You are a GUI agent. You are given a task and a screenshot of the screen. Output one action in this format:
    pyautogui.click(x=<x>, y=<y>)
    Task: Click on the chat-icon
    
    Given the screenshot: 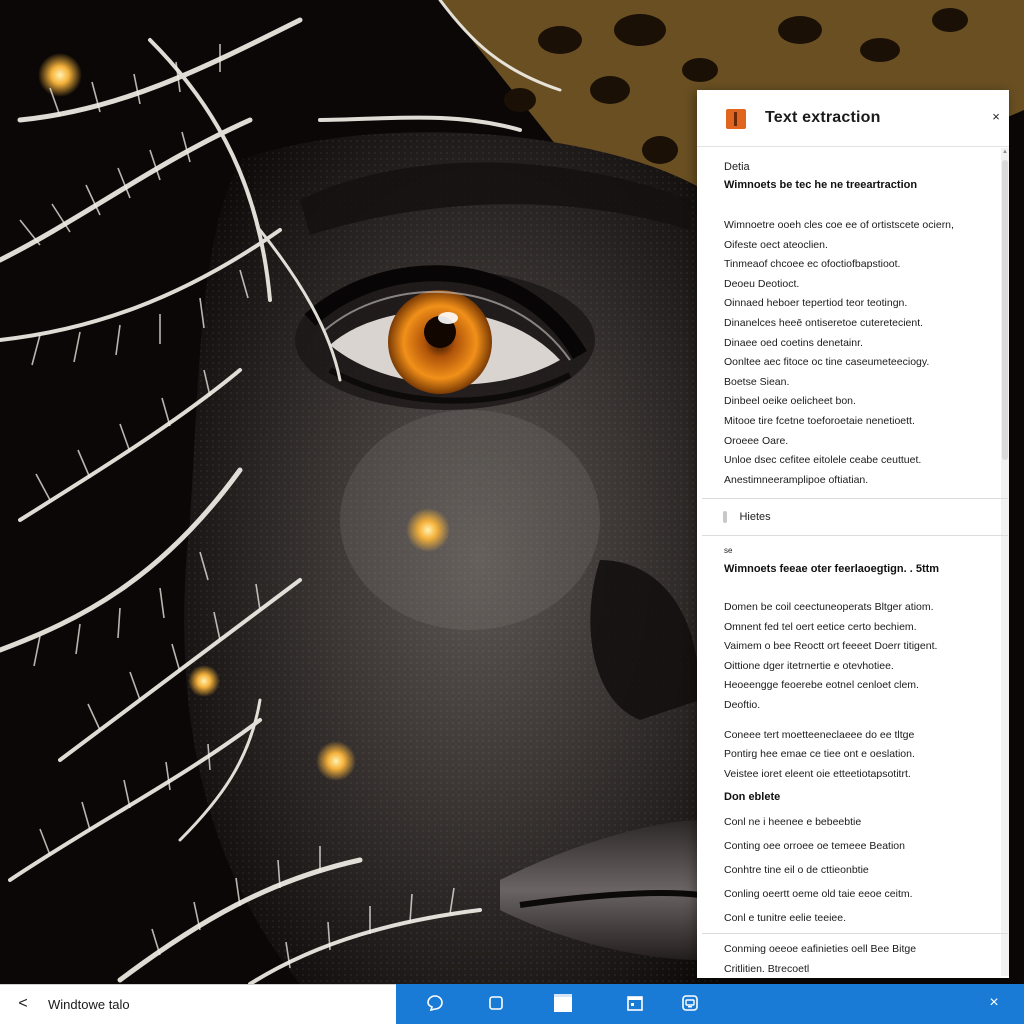 What is the action you would take?
    pyautogui.click(x=435, y=1003)
    